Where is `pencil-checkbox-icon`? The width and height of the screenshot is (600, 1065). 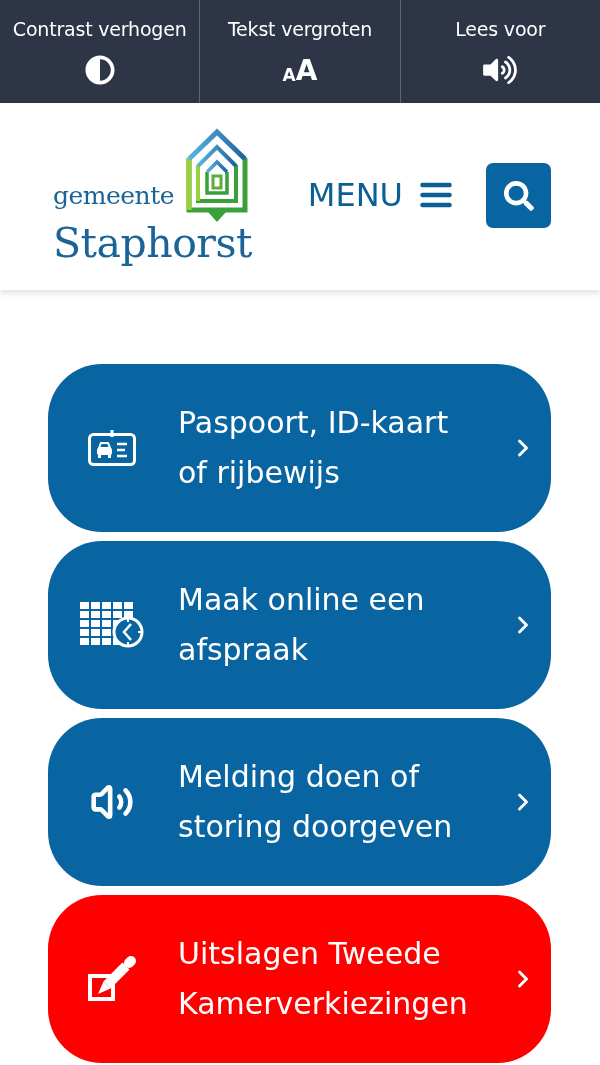
pencil-checkbox-icon is located at coordinates (112, 979).